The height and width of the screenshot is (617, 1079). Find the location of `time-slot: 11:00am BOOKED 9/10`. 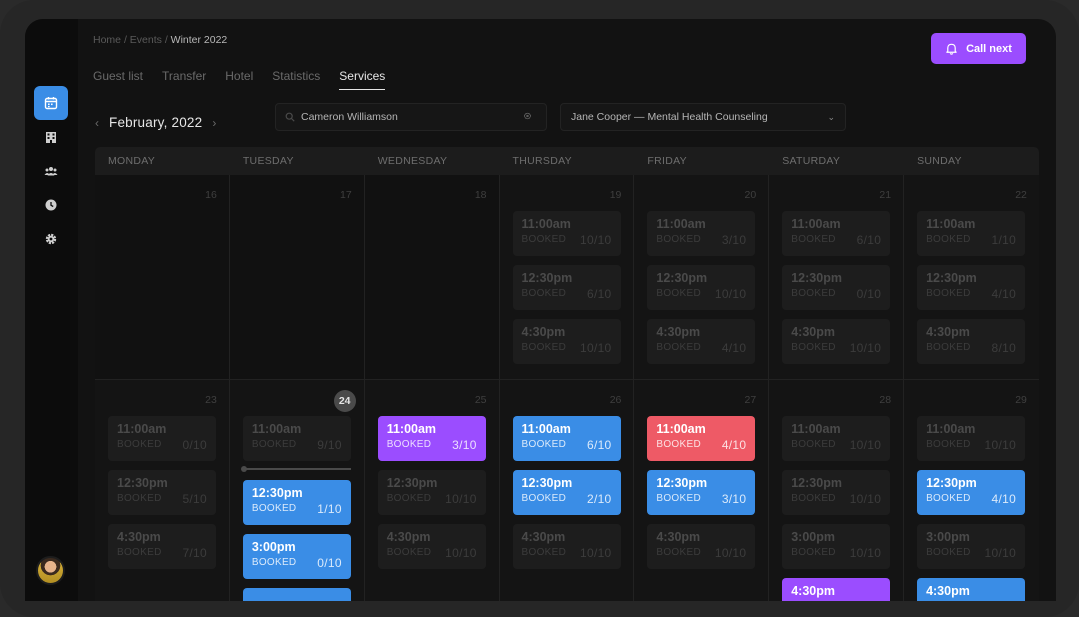

time-slot: 11:00am BOOKED 9/10 is located at coordinates (296, 438).